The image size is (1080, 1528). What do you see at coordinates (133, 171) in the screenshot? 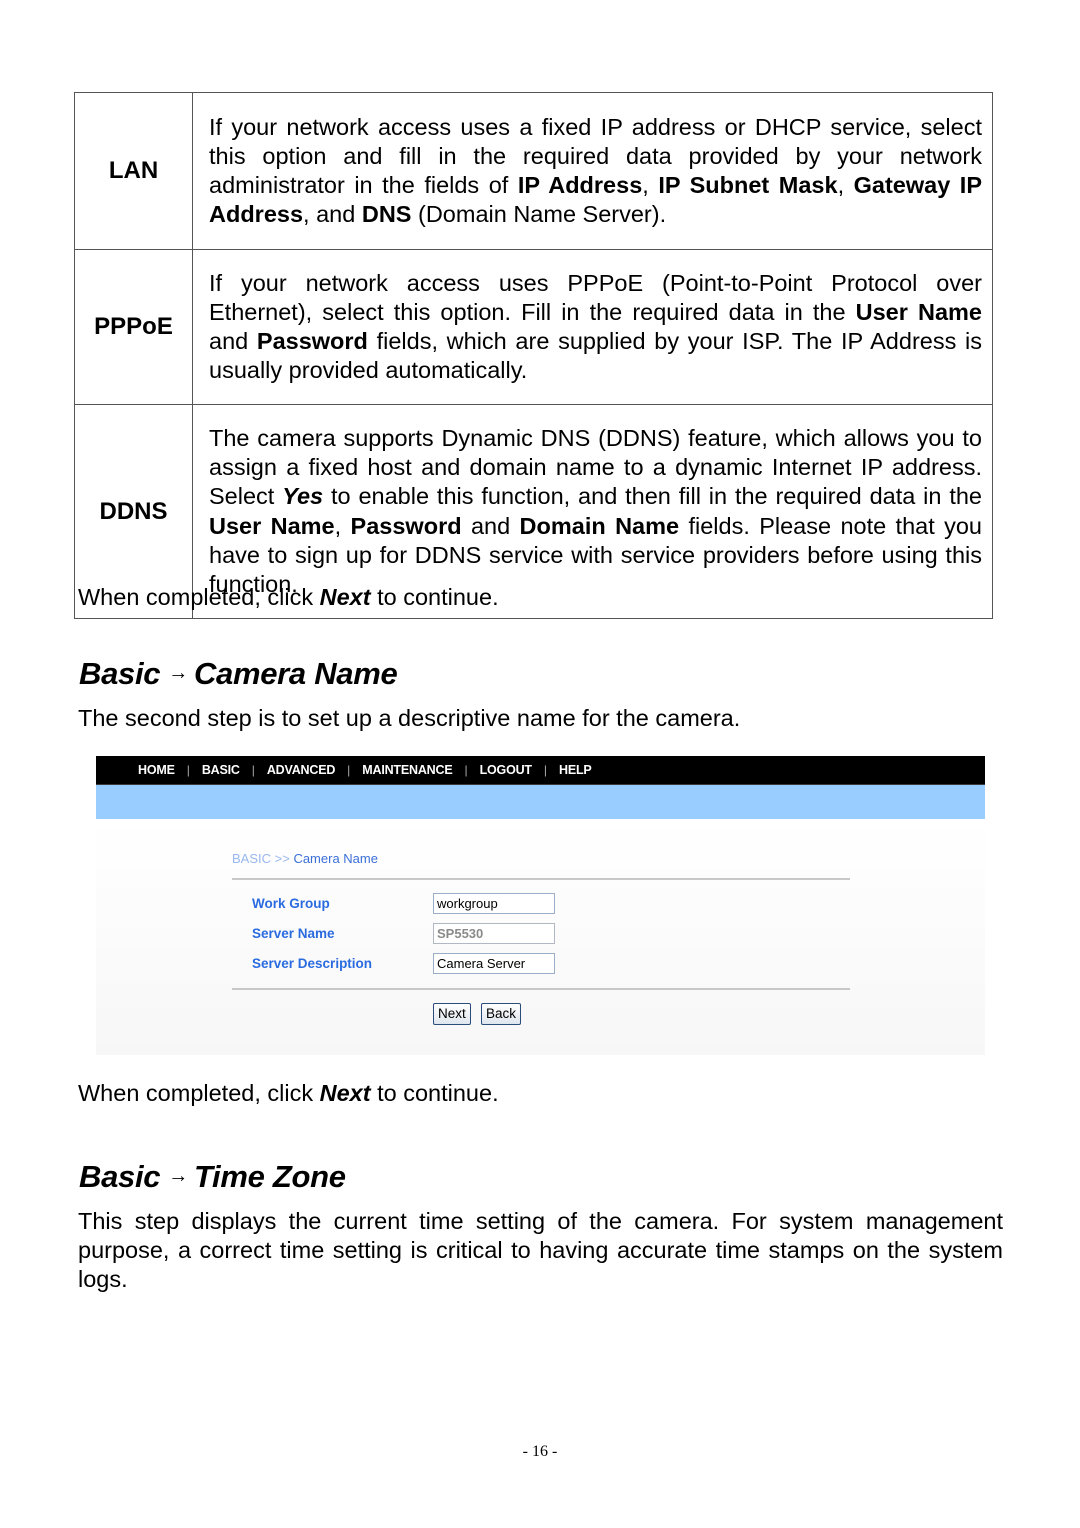
I see `option-term: LAN` at bounding box center [133, 171].